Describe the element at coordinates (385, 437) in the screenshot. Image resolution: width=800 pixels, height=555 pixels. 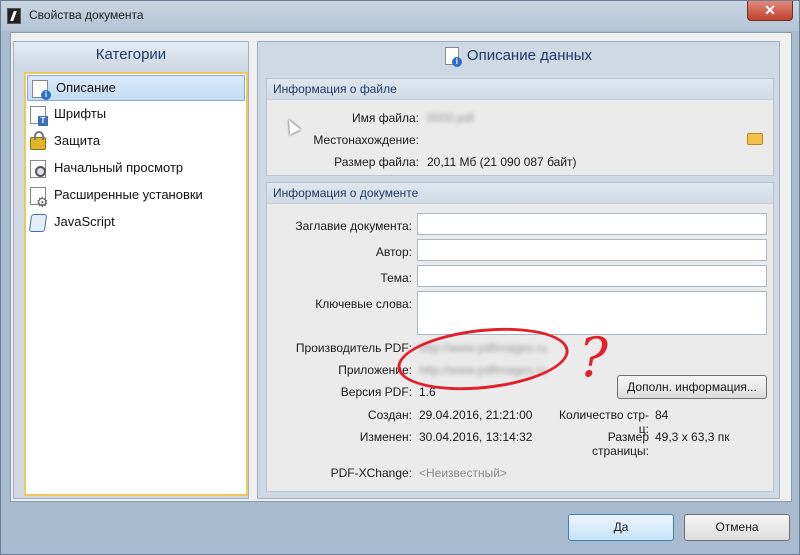
I see `modified-label: Изменен:` at that location.